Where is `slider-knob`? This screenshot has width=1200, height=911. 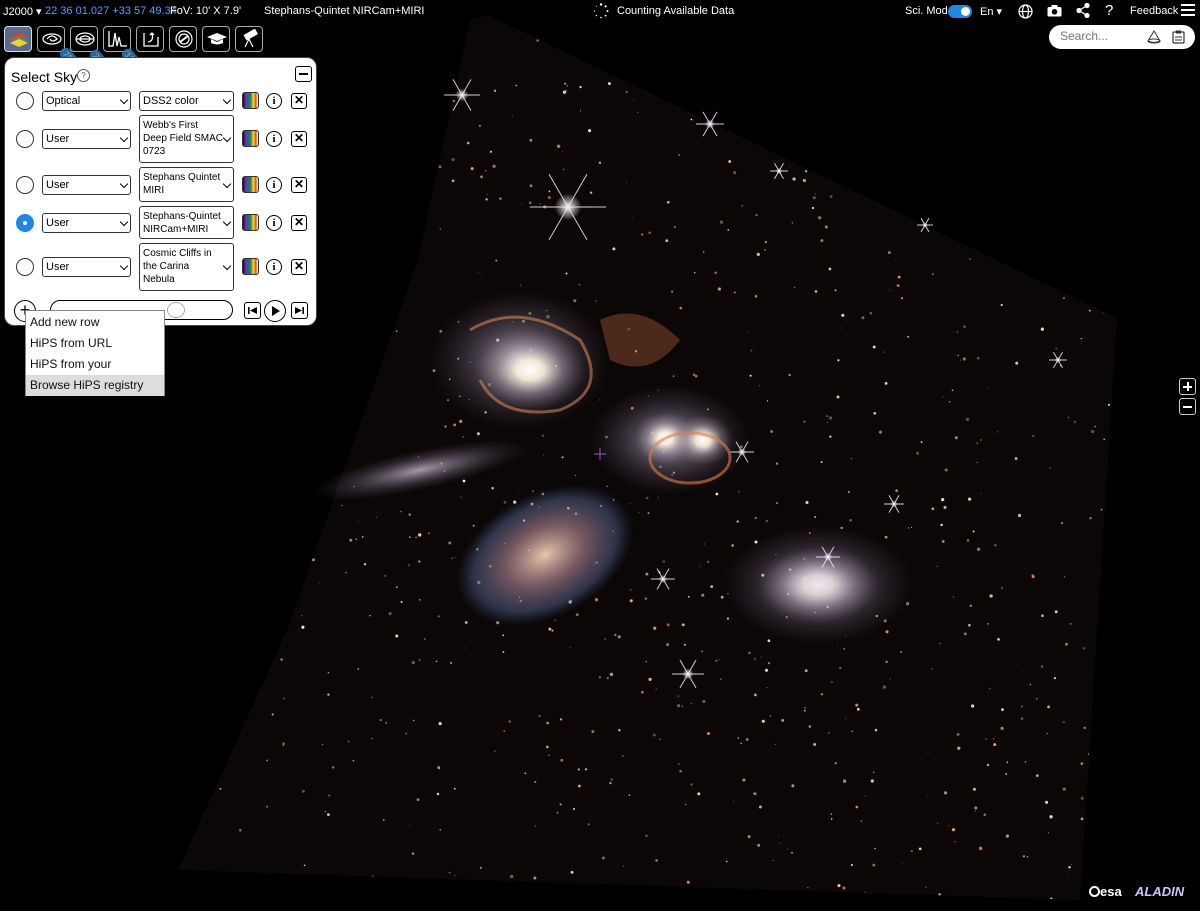 slider-knob is located at coordinates (175, 310).